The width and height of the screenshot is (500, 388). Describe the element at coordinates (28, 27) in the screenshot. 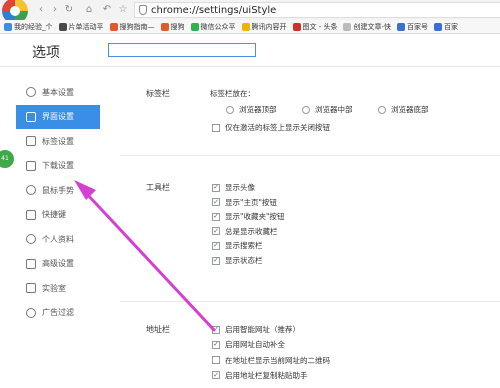

I see `bookmark-item: 我的经验_个` at that location.